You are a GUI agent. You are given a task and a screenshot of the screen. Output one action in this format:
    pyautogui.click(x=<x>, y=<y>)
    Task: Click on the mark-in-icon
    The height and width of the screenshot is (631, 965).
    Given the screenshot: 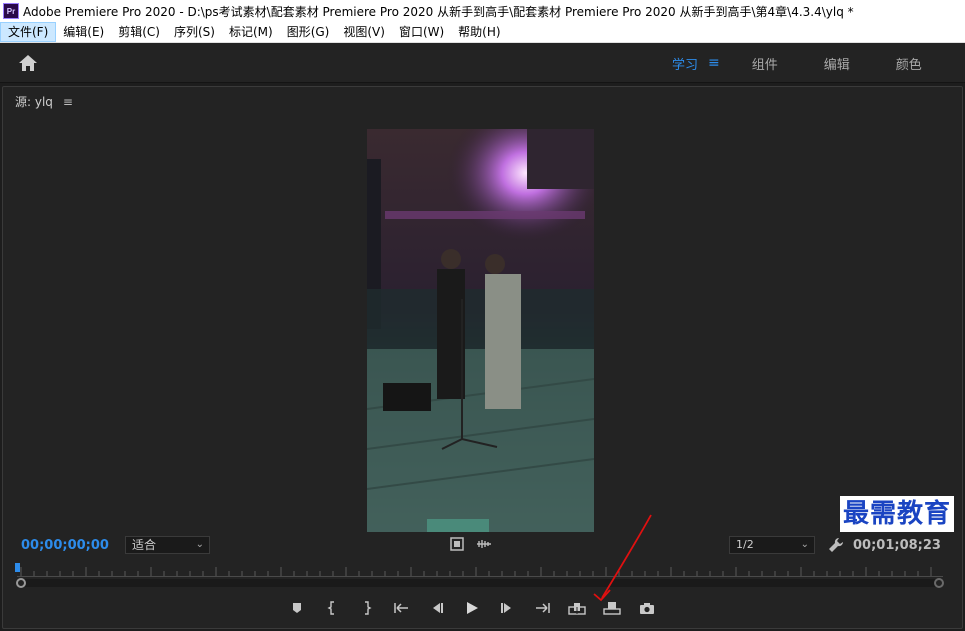 What is the action you would take?
    pyautogui.click(x=330, y=608)
    